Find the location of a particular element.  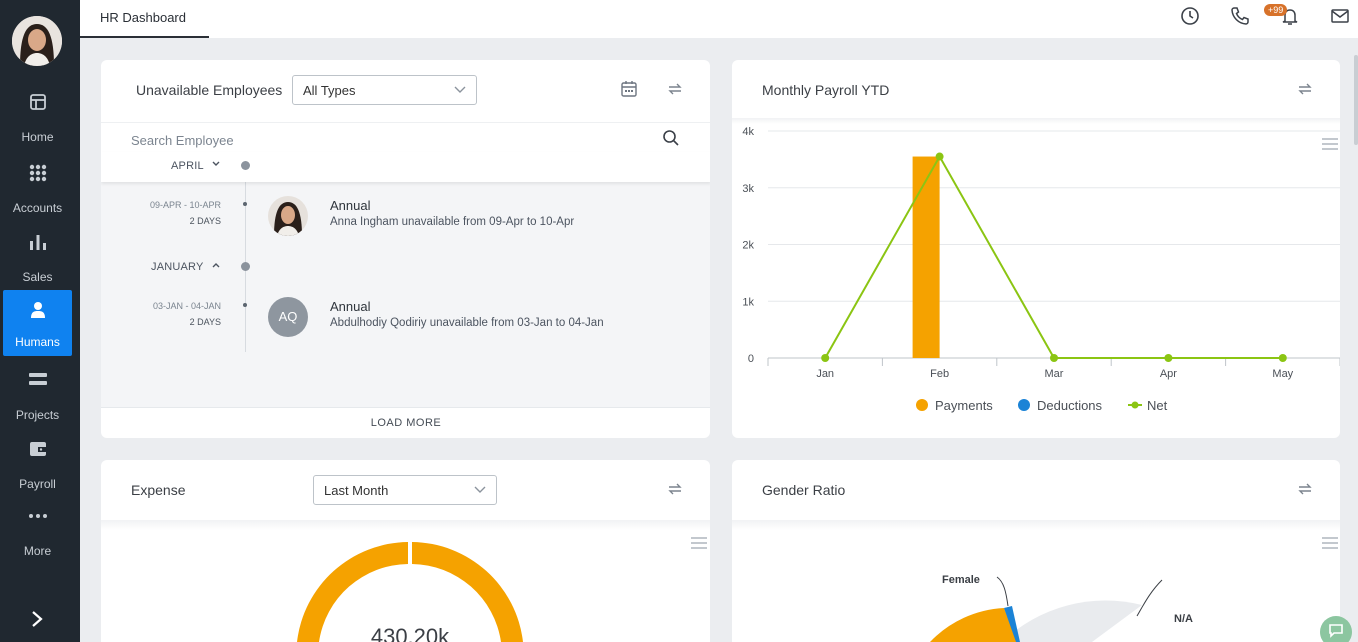

person-icon is located at coordinates (37, 310).